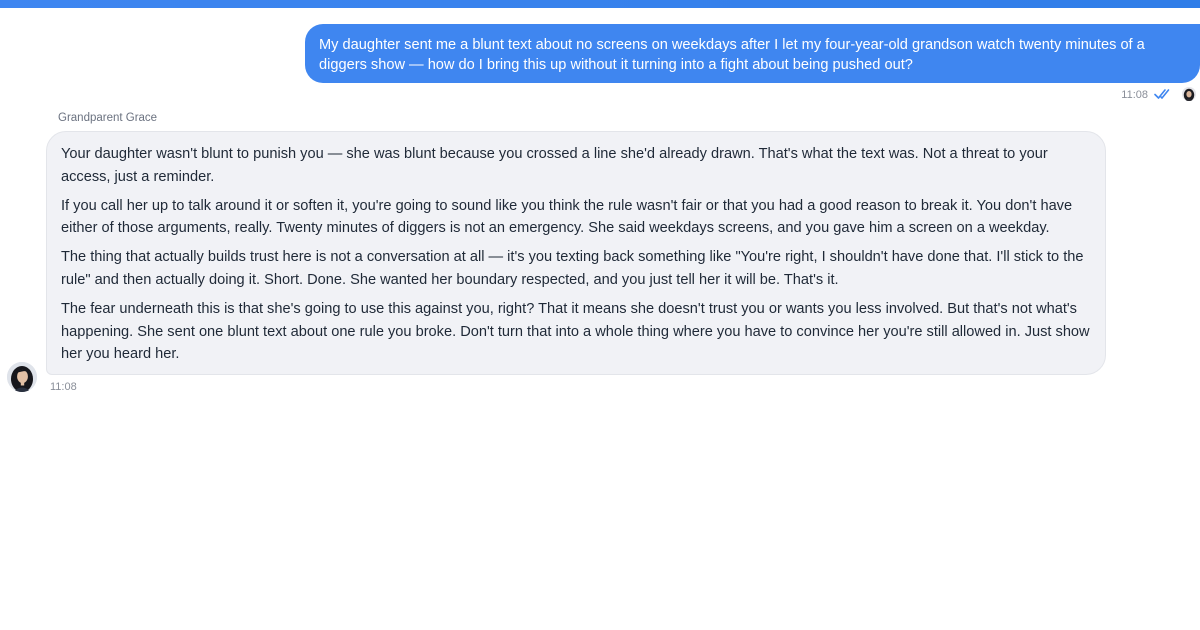  What do you see at coordinates (22, 377) in the screenshot?
I see `assistant-avatar` at bounding box center [22, 377].